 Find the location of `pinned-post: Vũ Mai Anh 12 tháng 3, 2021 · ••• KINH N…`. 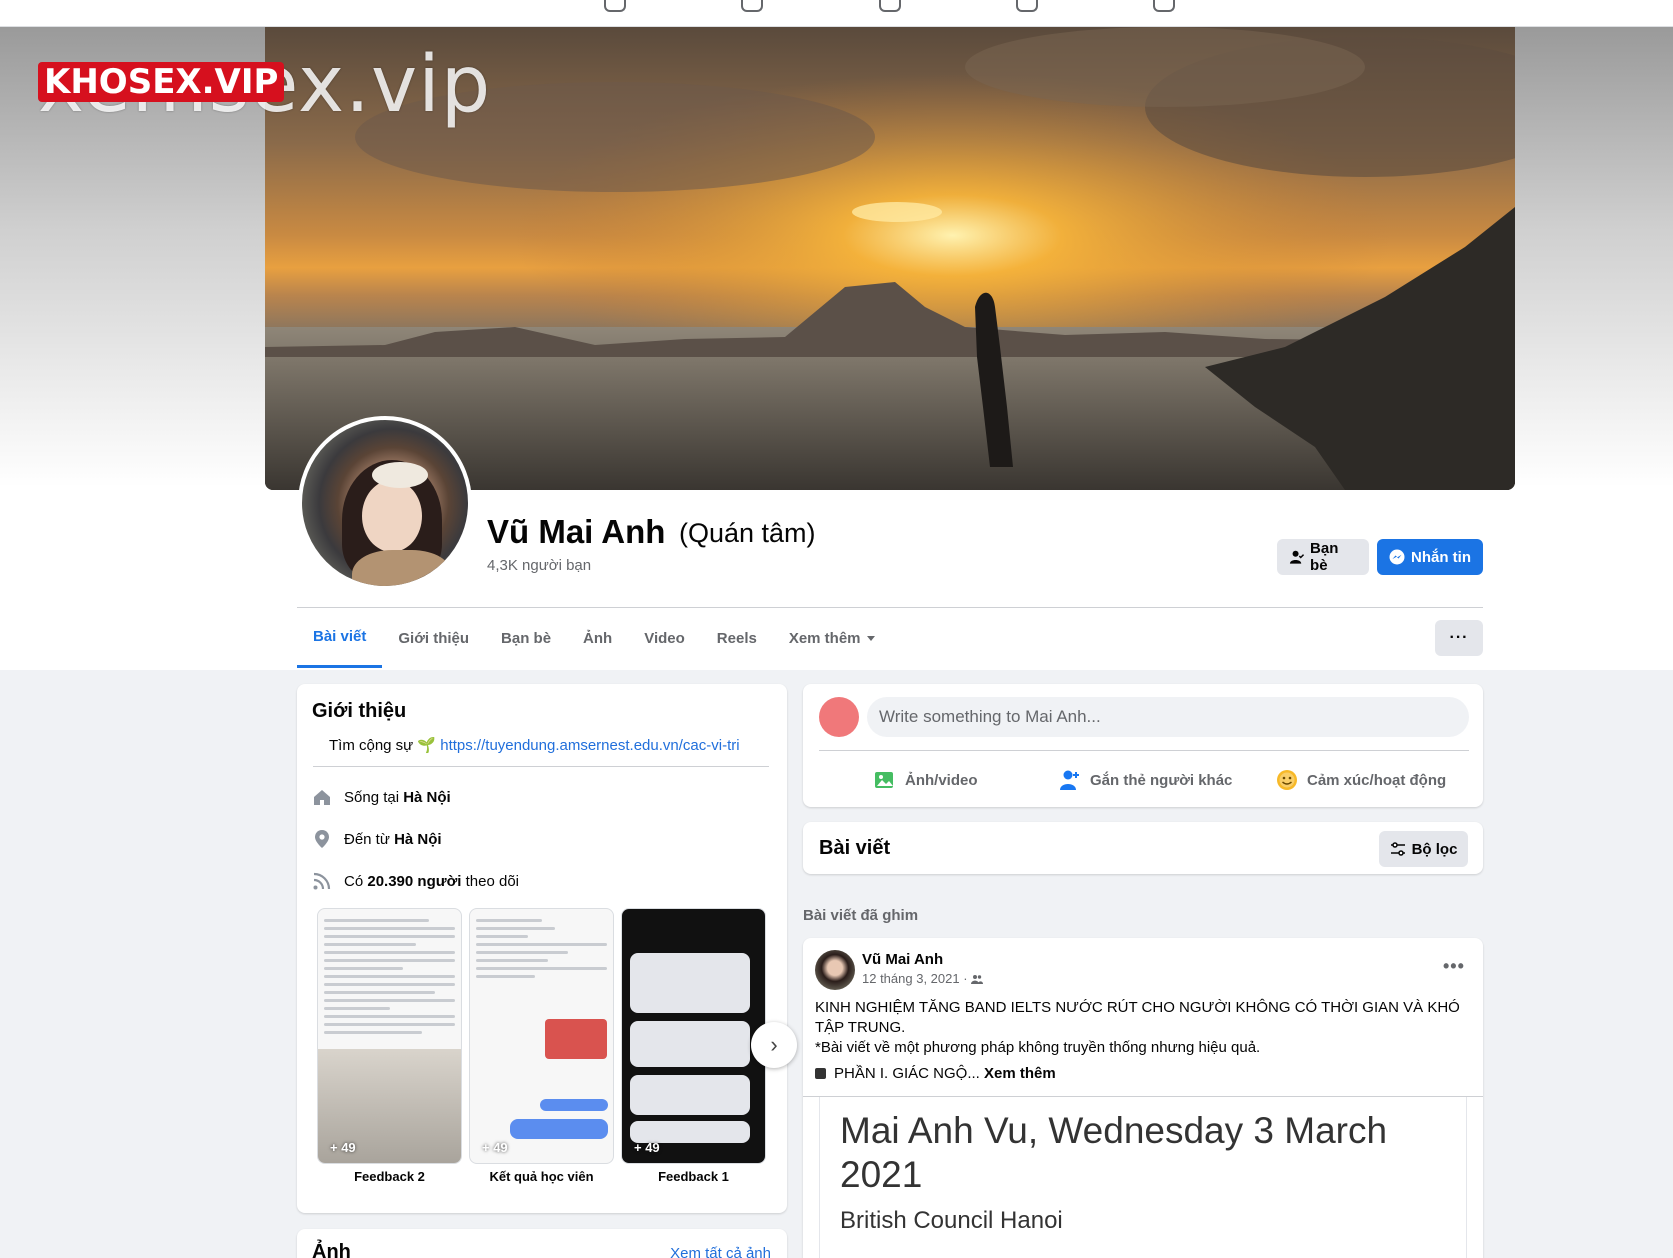

pinned-post: Vũ Mai Anh 12 tháng 3, 2021 · ••• KINH N… is located at coordinates (1143, 1098).